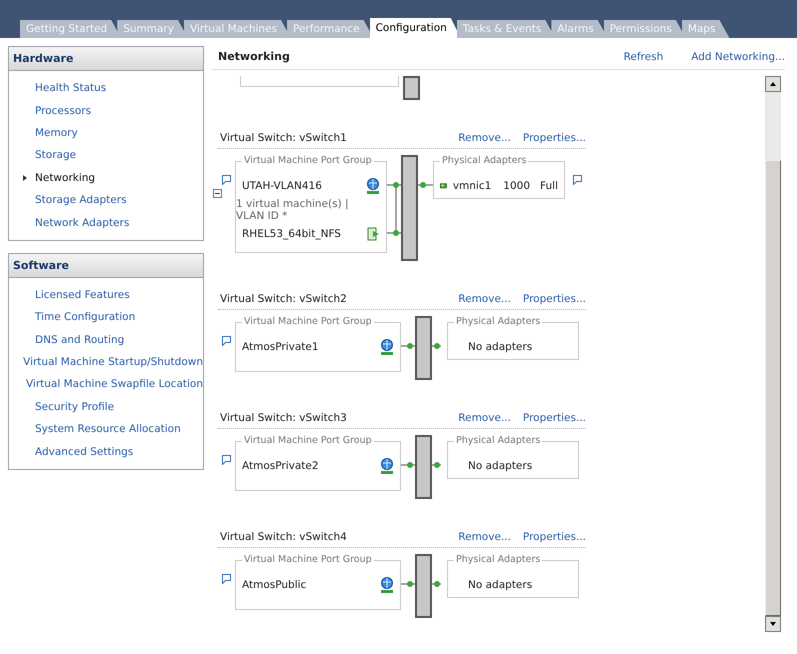 The width and height of the screenshot is (797, 654). Describe the element at coordinates (56, 132) in the screenshot. I see `sidebar-item: Memory` at that location.